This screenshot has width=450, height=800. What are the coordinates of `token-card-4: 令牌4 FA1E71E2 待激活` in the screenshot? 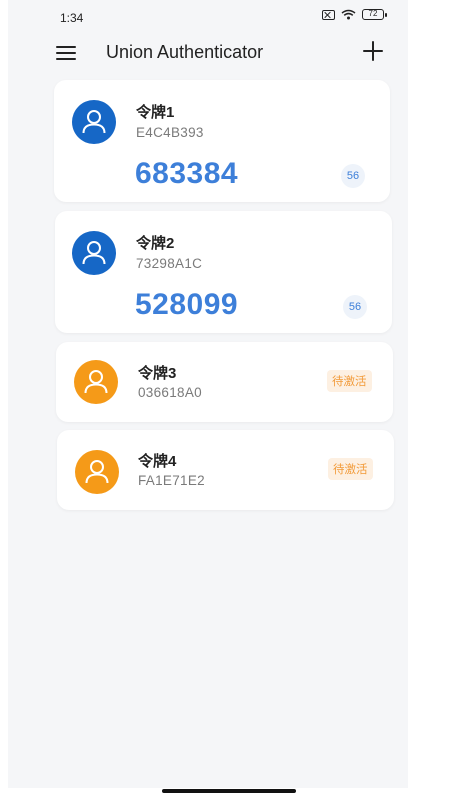 It's located at (225, 470).